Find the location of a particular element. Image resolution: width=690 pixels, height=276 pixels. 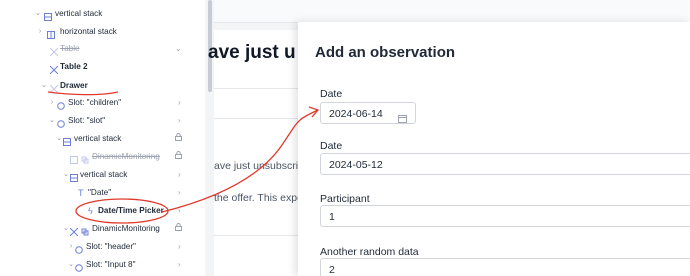

tree-item-slot-children: › Slot: "children" › is located at coordinates (100, 103).